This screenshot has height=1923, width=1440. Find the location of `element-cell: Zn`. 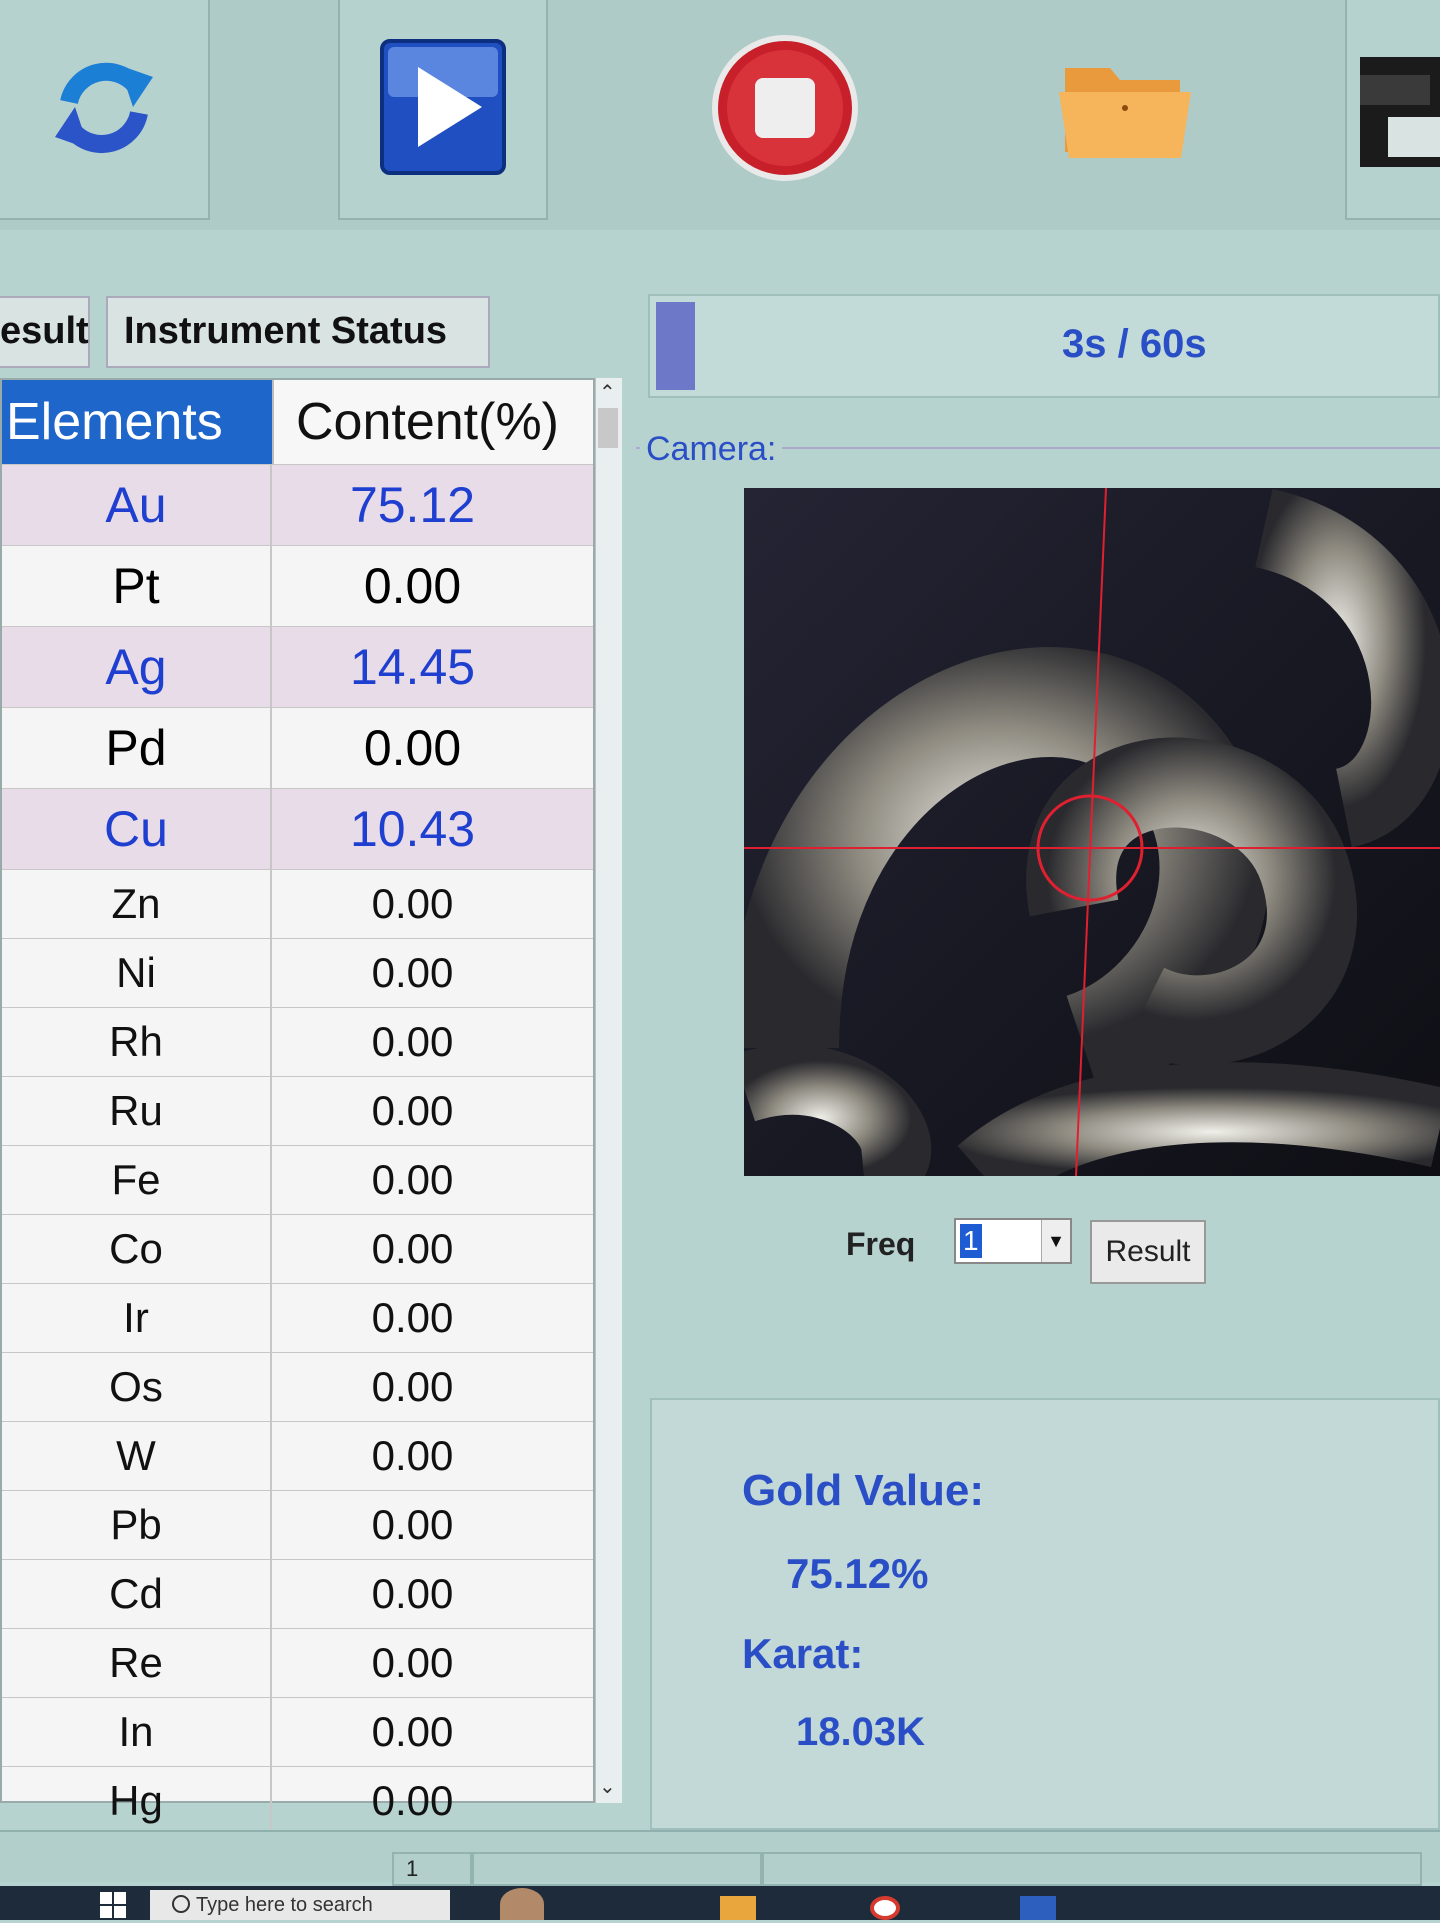

element-cell: Zn is located at coordinates (137, 904).